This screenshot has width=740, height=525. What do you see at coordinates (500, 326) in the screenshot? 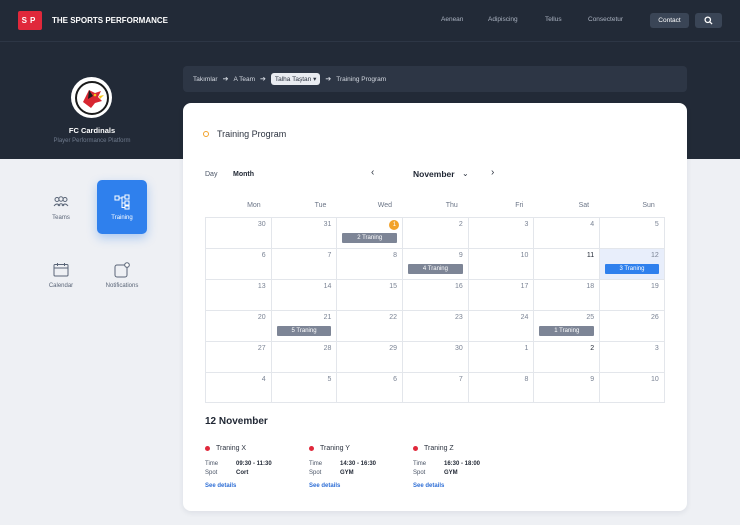
I see `calendar-day-cell: 24` at bounding box center [500, 326].